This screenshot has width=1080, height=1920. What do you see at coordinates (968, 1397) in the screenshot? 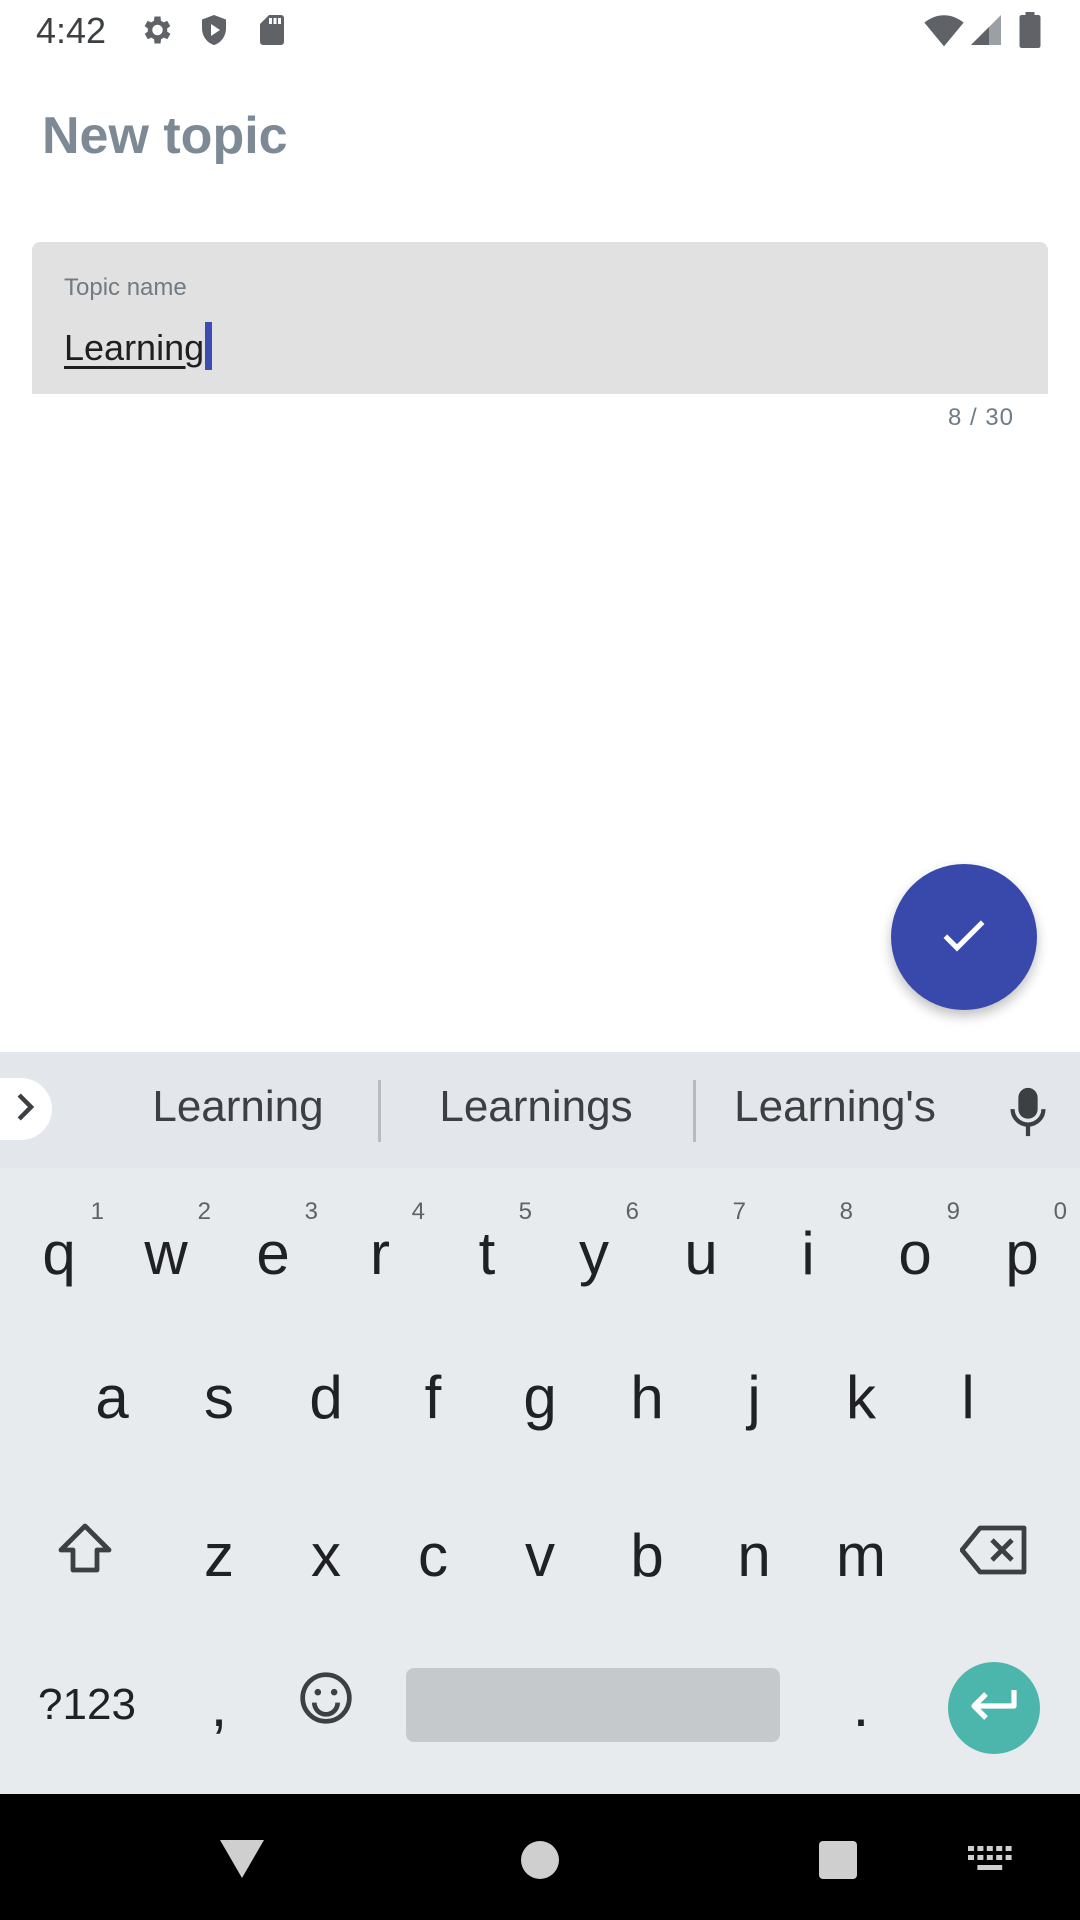
I see `key-l: l` at bounding box center [968, 1397].